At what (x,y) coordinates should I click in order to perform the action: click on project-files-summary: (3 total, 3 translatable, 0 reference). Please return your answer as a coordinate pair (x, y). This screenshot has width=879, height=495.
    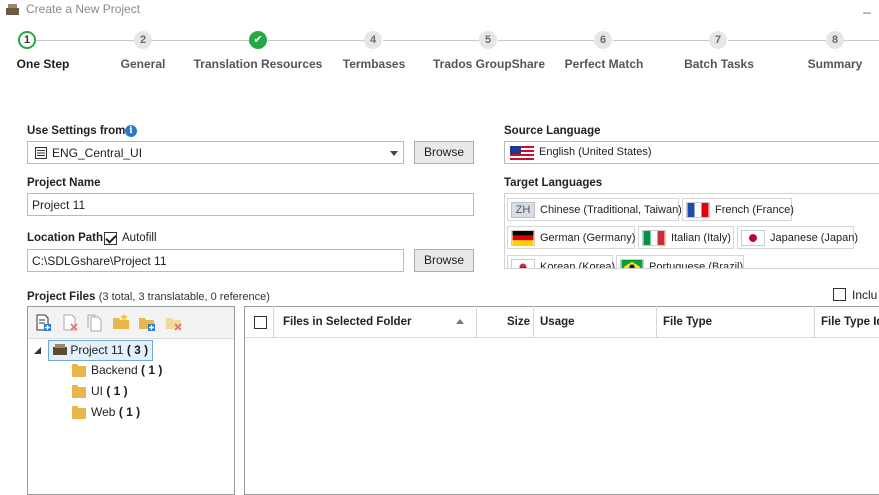
    Looking at the image, I should click on (184, 297).